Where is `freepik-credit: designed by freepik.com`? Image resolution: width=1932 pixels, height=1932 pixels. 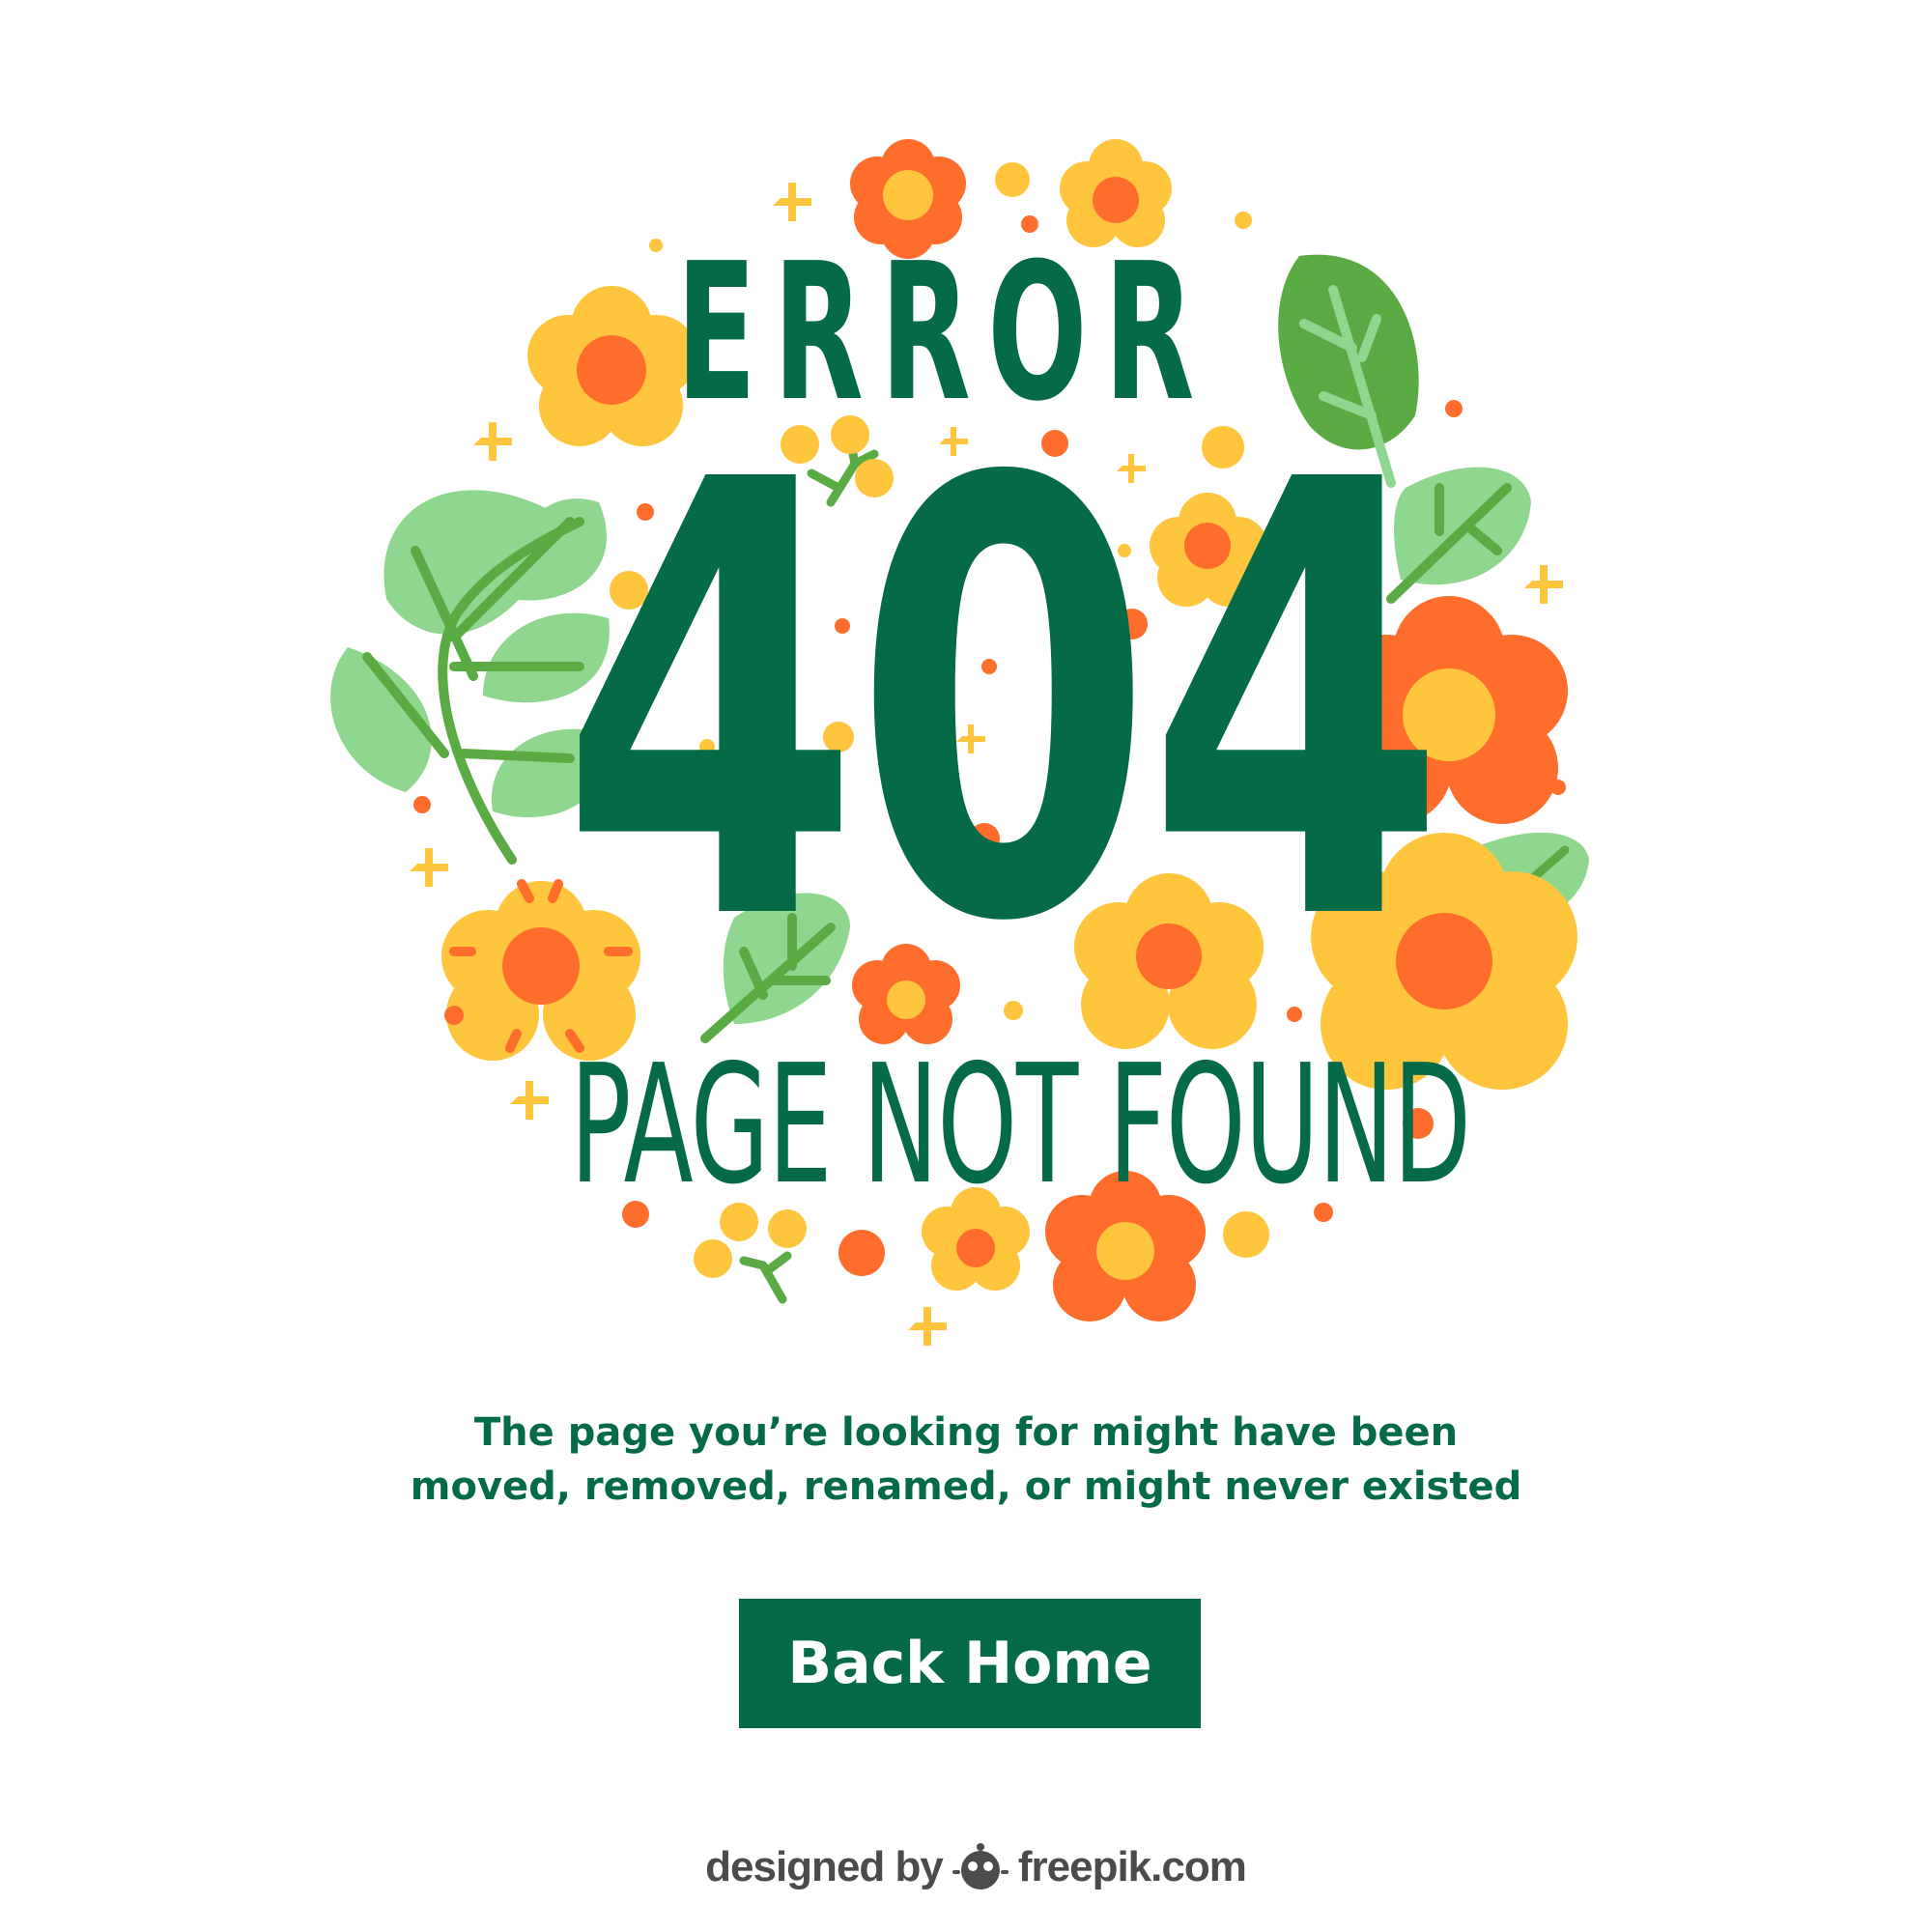 freepik-credit: designed by freepik.com is located at coordinates (975, 1867).